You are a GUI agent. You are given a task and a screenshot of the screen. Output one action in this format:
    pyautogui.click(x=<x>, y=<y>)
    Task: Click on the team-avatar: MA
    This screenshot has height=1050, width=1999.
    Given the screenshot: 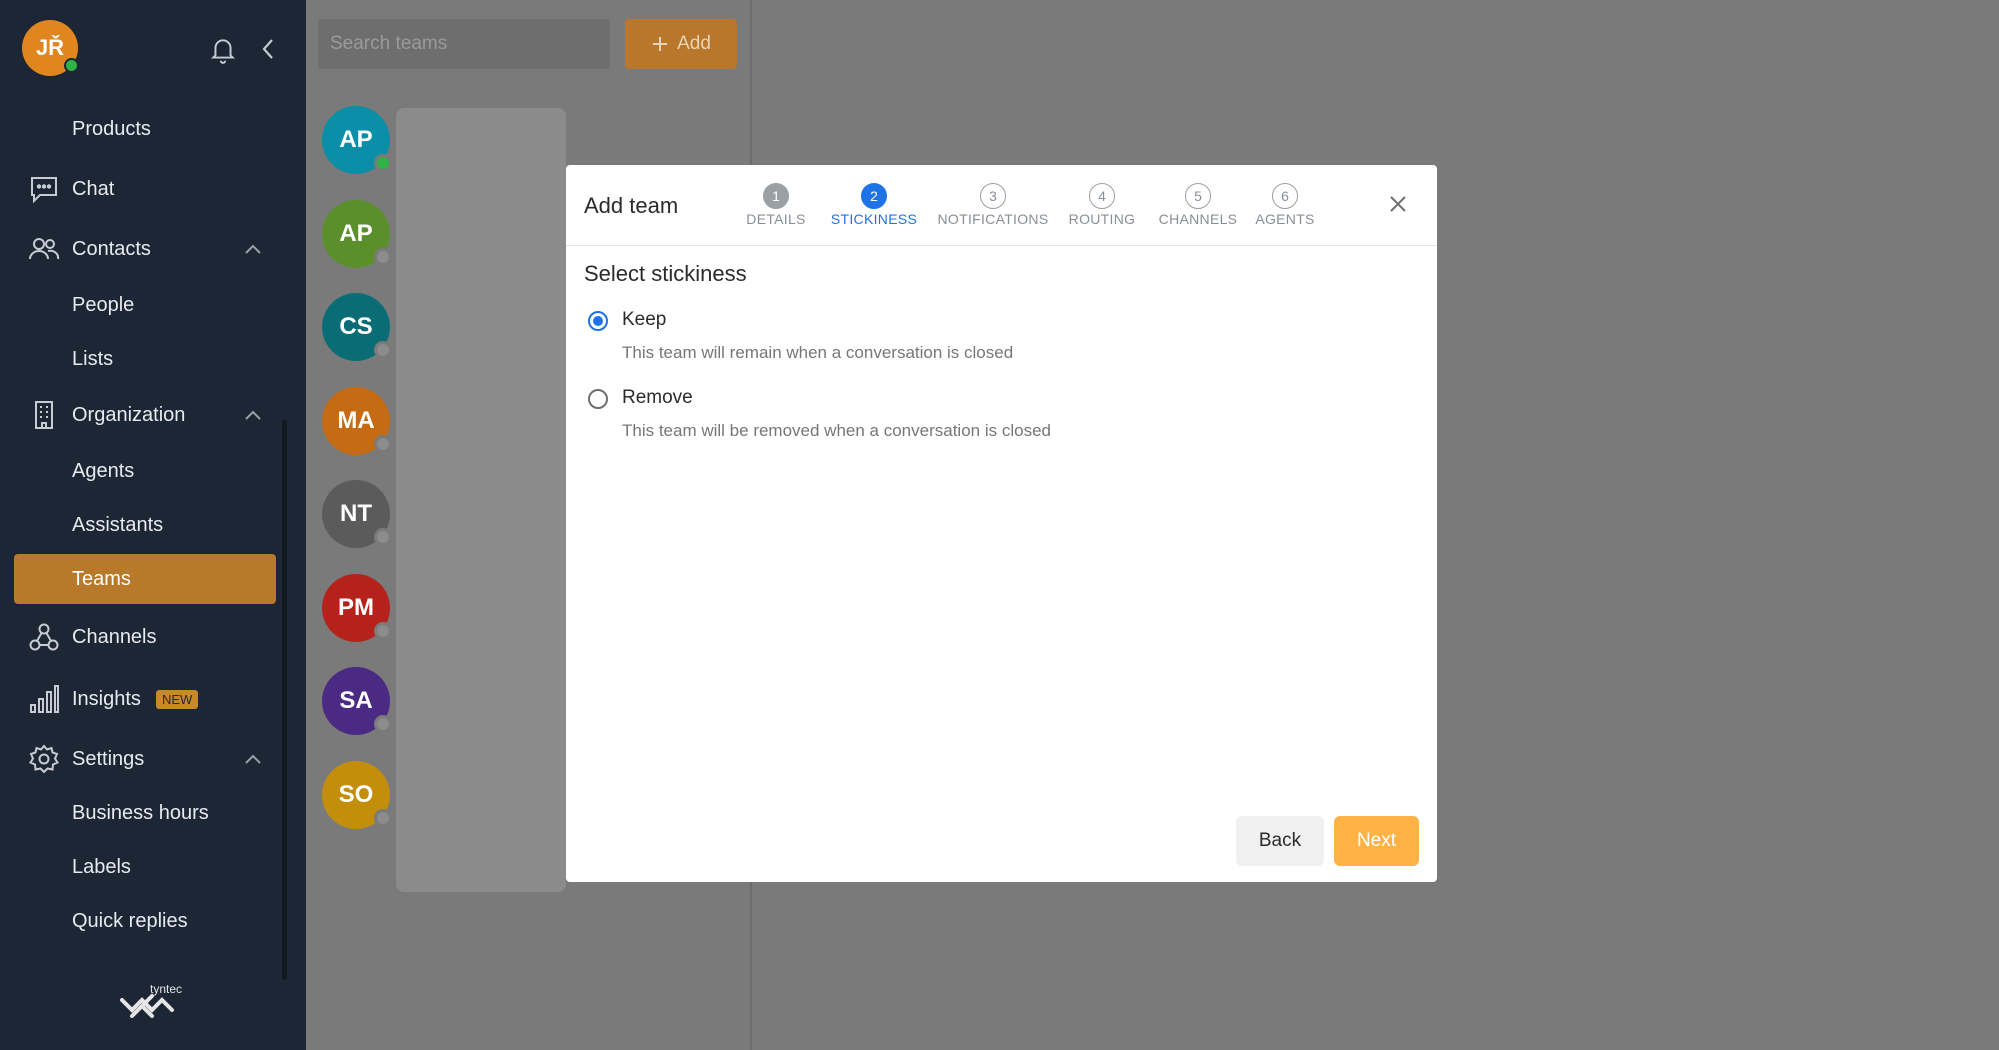 What is the action you would take?
    pyautogui.click(x=357, y=420)
    